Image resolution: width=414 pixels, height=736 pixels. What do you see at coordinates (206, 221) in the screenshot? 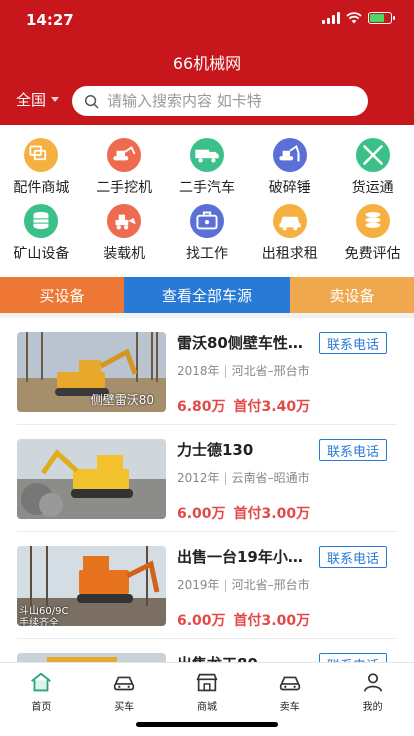
I see `briefcase-icon` at bounding box center [206, 221].